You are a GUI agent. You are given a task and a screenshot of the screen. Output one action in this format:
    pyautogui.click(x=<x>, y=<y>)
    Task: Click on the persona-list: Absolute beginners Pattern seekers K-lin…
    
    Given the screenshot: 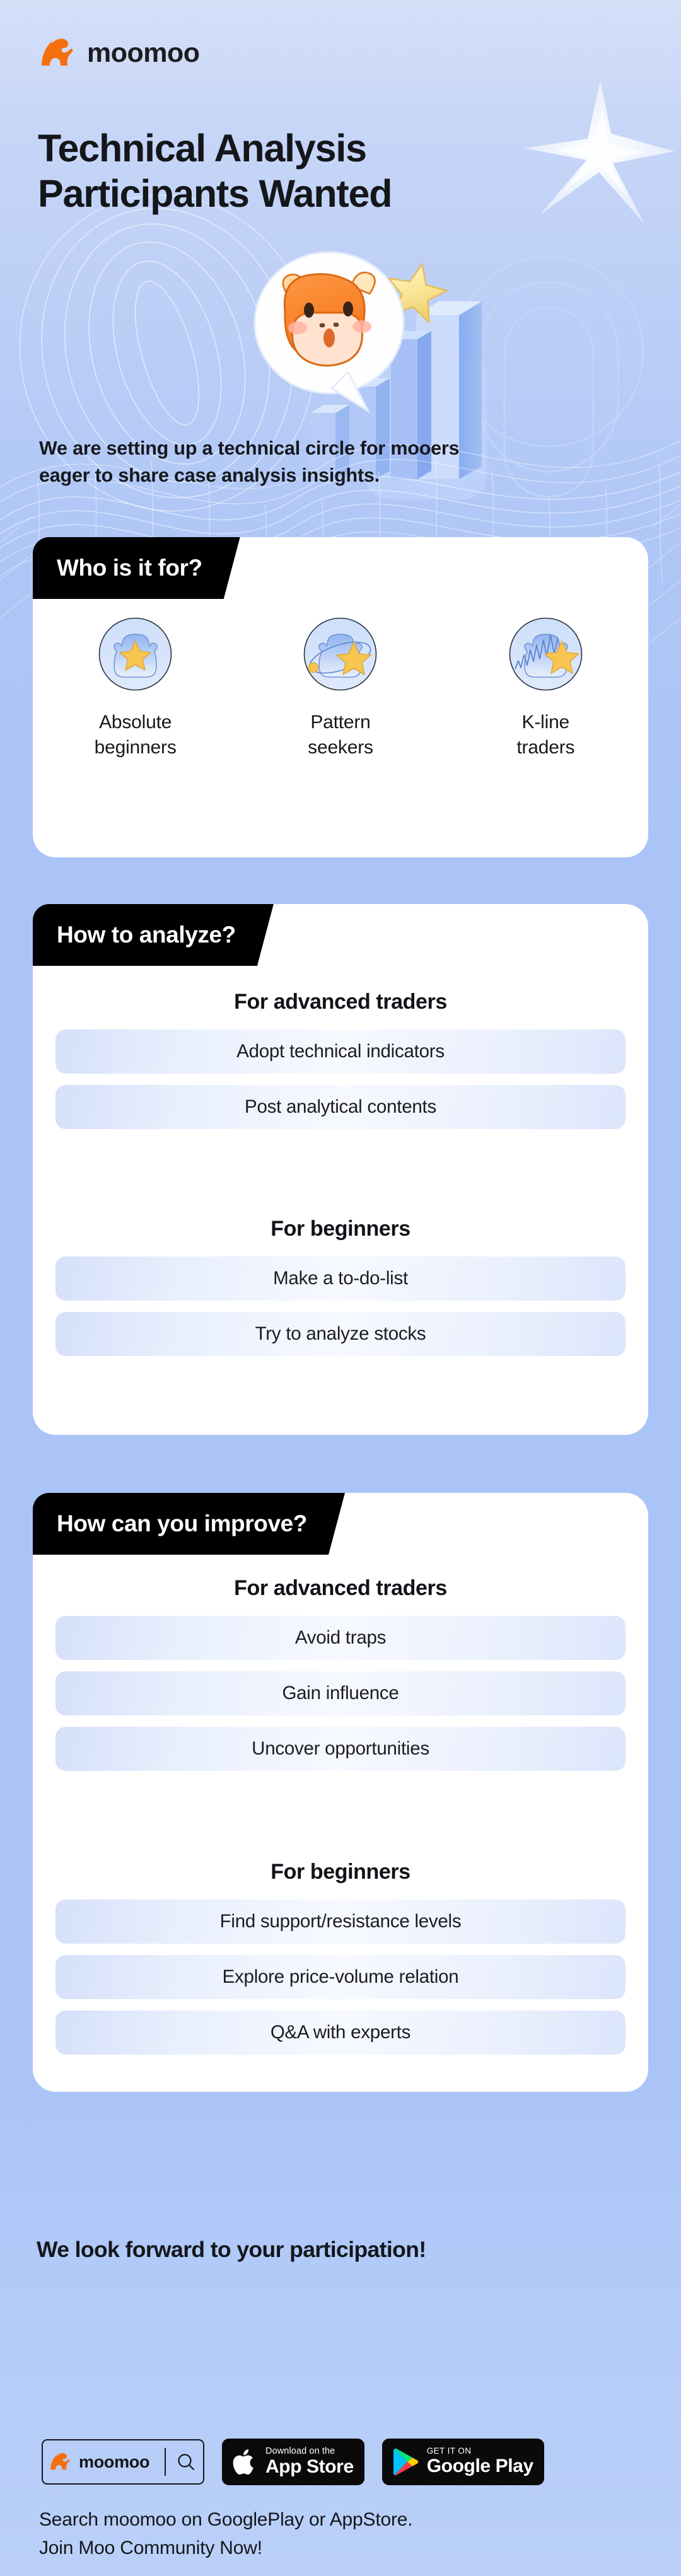 What is the action you would take?
    pyautogui.click(x=340, y=687)
    